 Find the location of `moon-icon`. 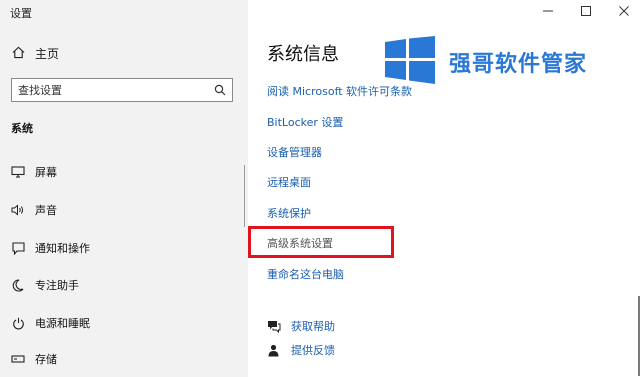

moon-icon is located at coordinates (18, 285).